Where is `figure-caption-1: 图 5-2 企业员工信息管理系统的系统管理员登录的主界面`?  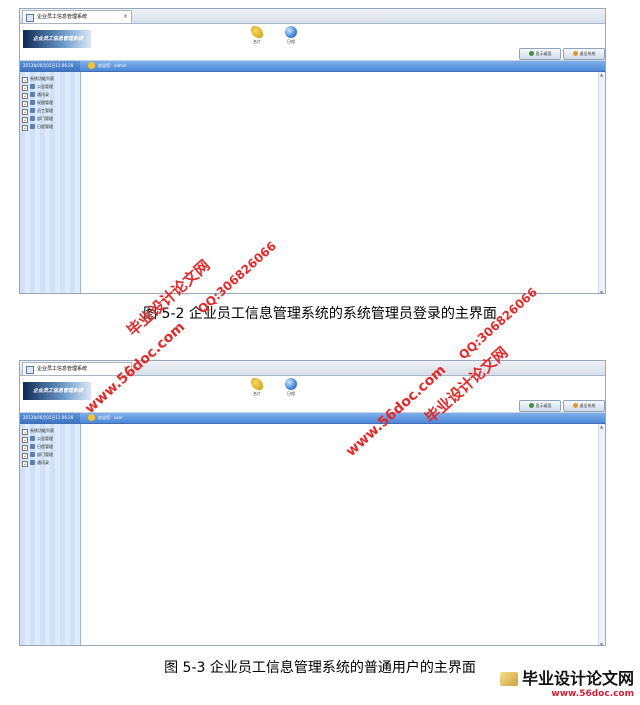
figure-caption-1: 图 5-2 企业员工信息管理系统的系统管理员登录的主界面 is located at coordinates (320, 314).